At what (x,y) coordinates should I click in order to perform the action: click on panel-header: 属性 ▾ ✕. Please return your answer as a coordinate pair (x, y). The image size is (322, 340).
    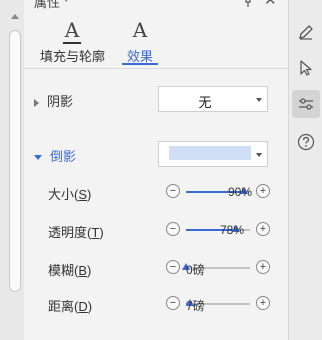
    Looking at the image, I should click on (156, 7).